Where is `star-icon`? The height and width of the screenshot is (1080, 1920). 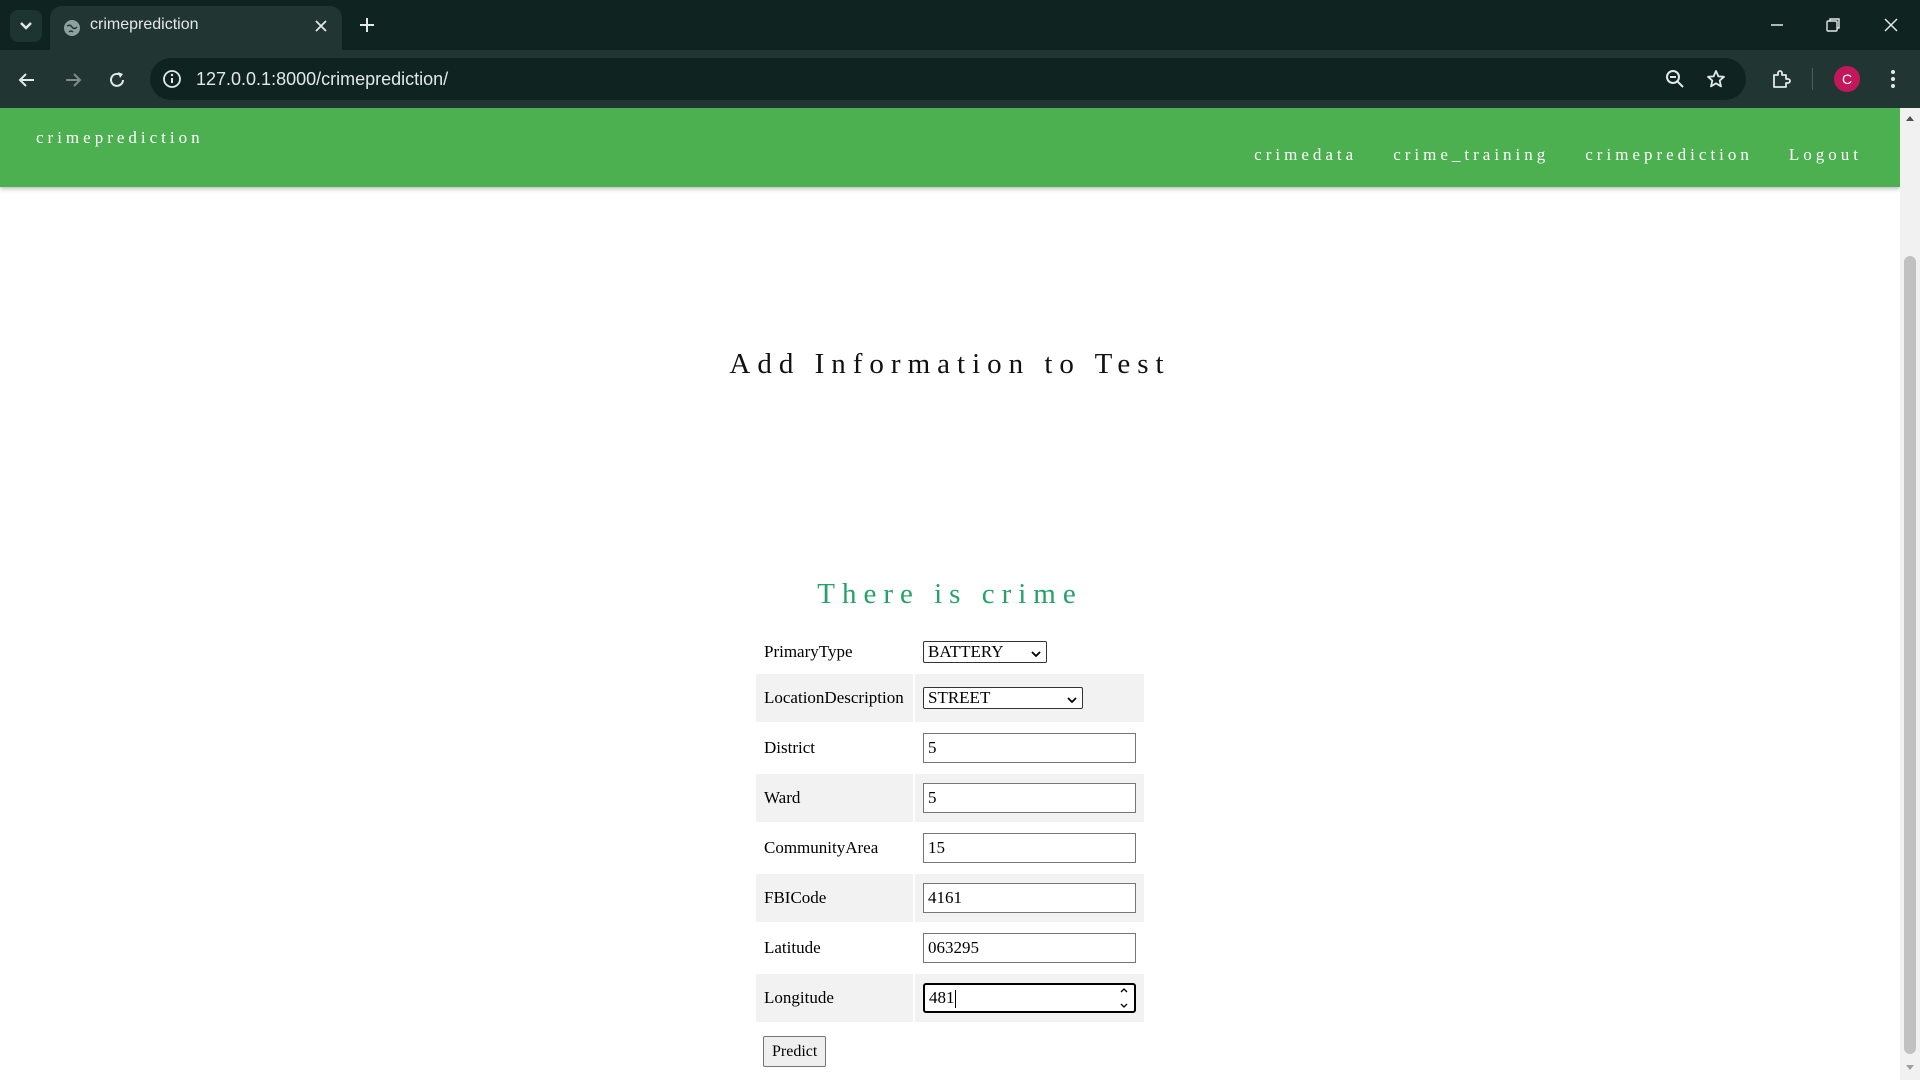
star-icon is located at coordinates (1716, 79).